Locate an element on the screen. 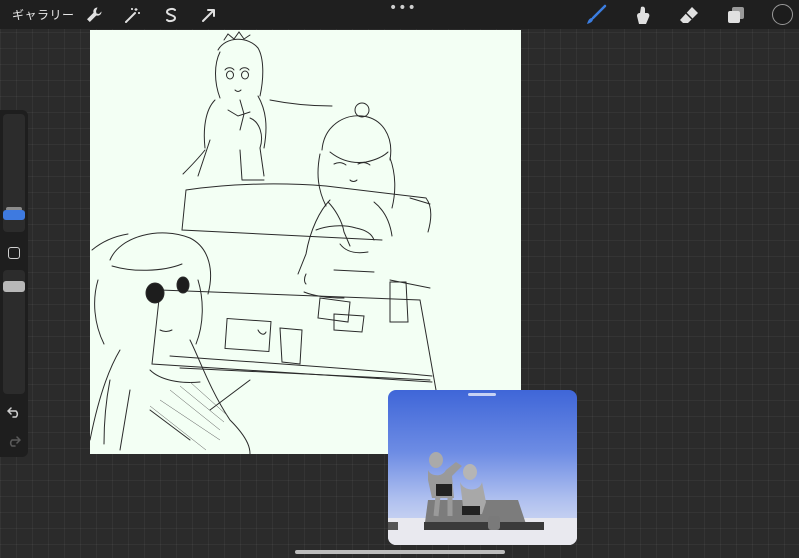  size-slider-handle is located at coordinates (14, 215).